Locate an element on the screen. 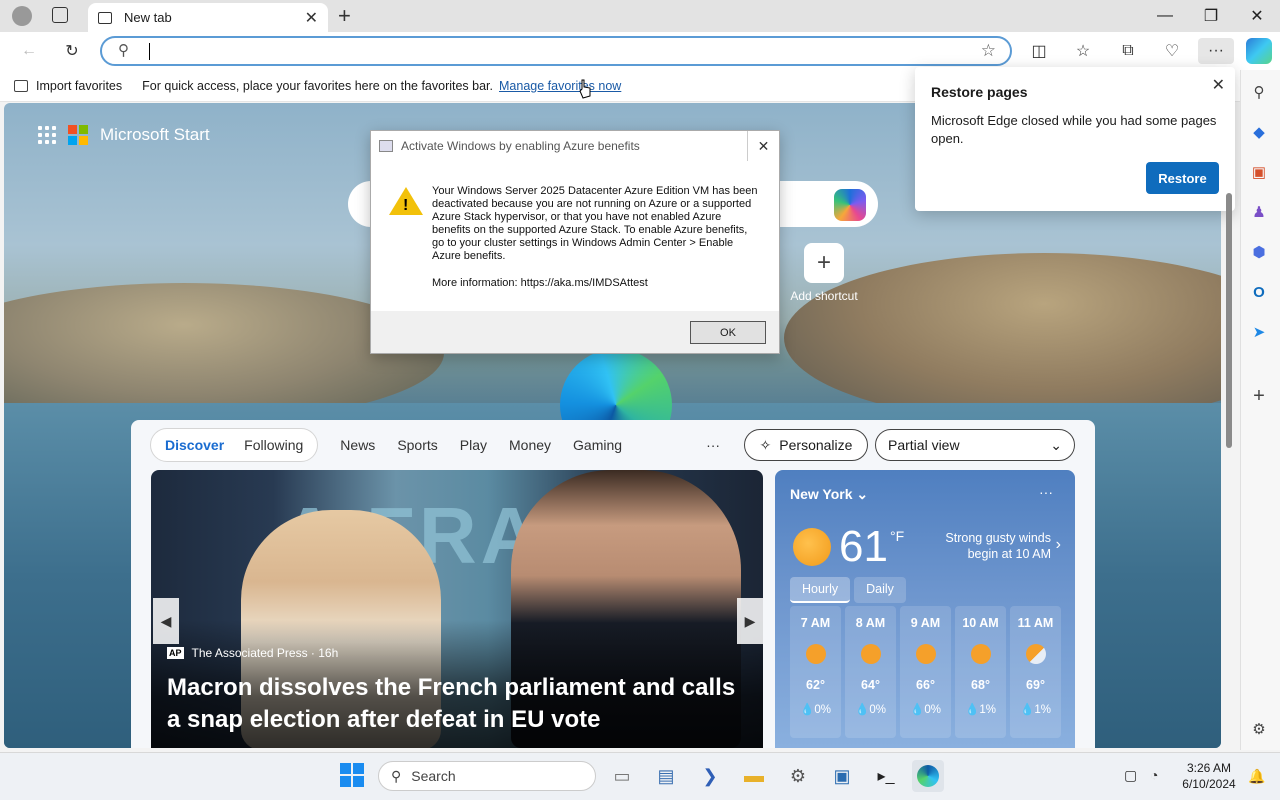  sidebar-outlook-icon: O is located at coordinates (1259, 292).